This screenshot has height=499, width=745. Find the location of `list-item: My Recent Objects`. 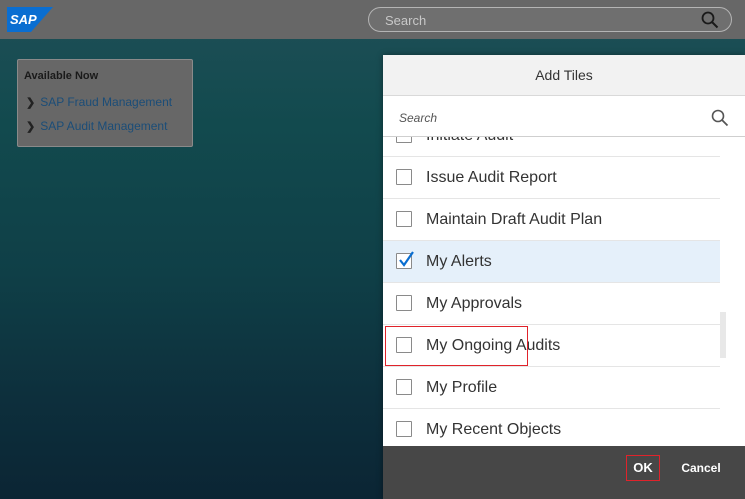

list-item: My Recent Objects is located at coordinates (551, 427).